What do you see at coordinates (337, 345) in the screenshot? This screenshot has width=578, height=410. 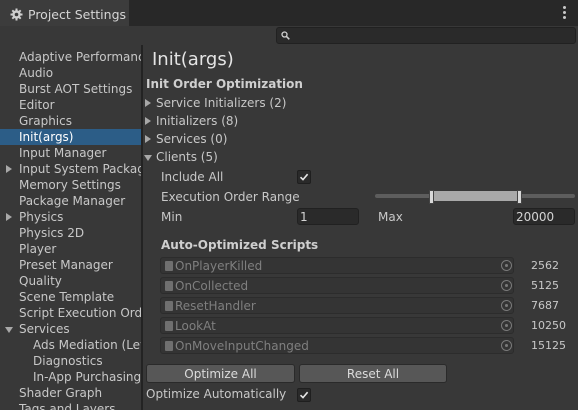 I see `script-field: OnMoveInputChanged` at bounding box center [337, 345].